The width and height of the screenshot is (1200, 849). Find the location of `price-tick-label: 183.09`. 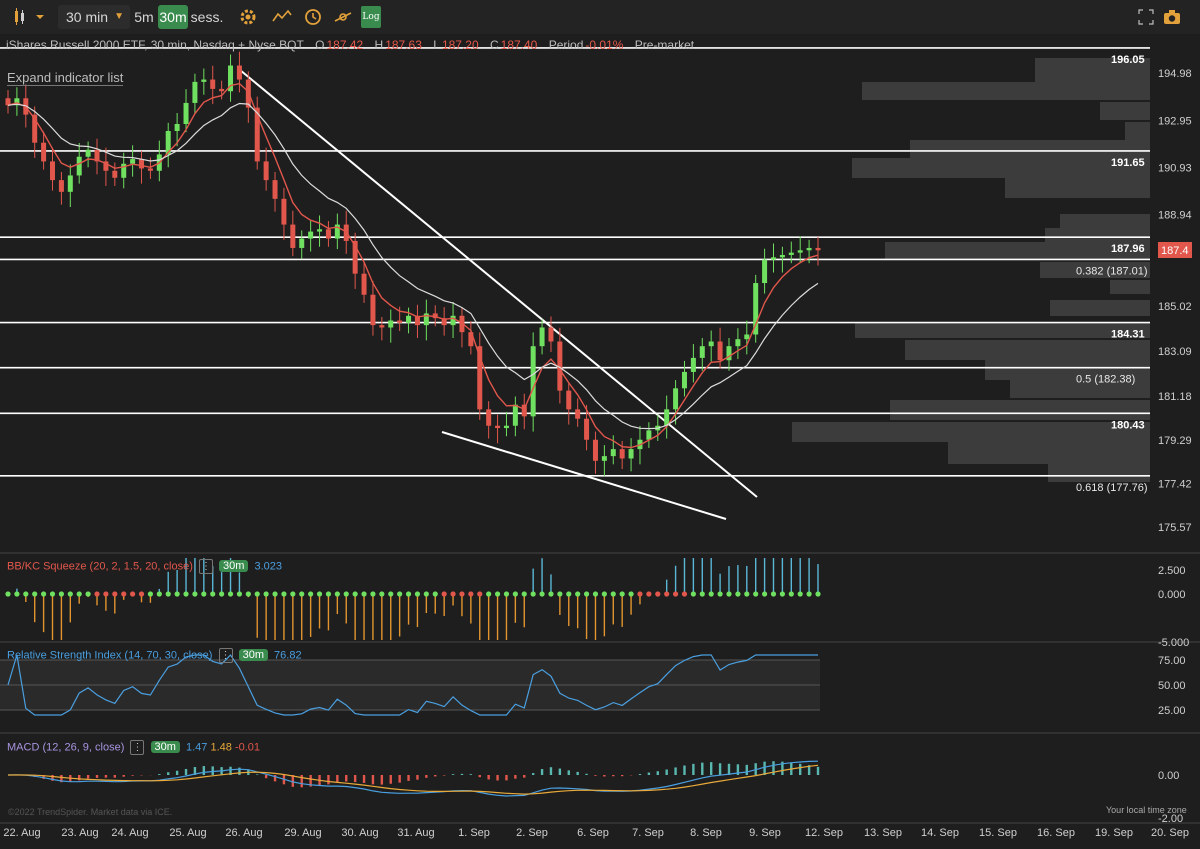

price-tick-label: 183.09 is located at coordinates (1175, 352).